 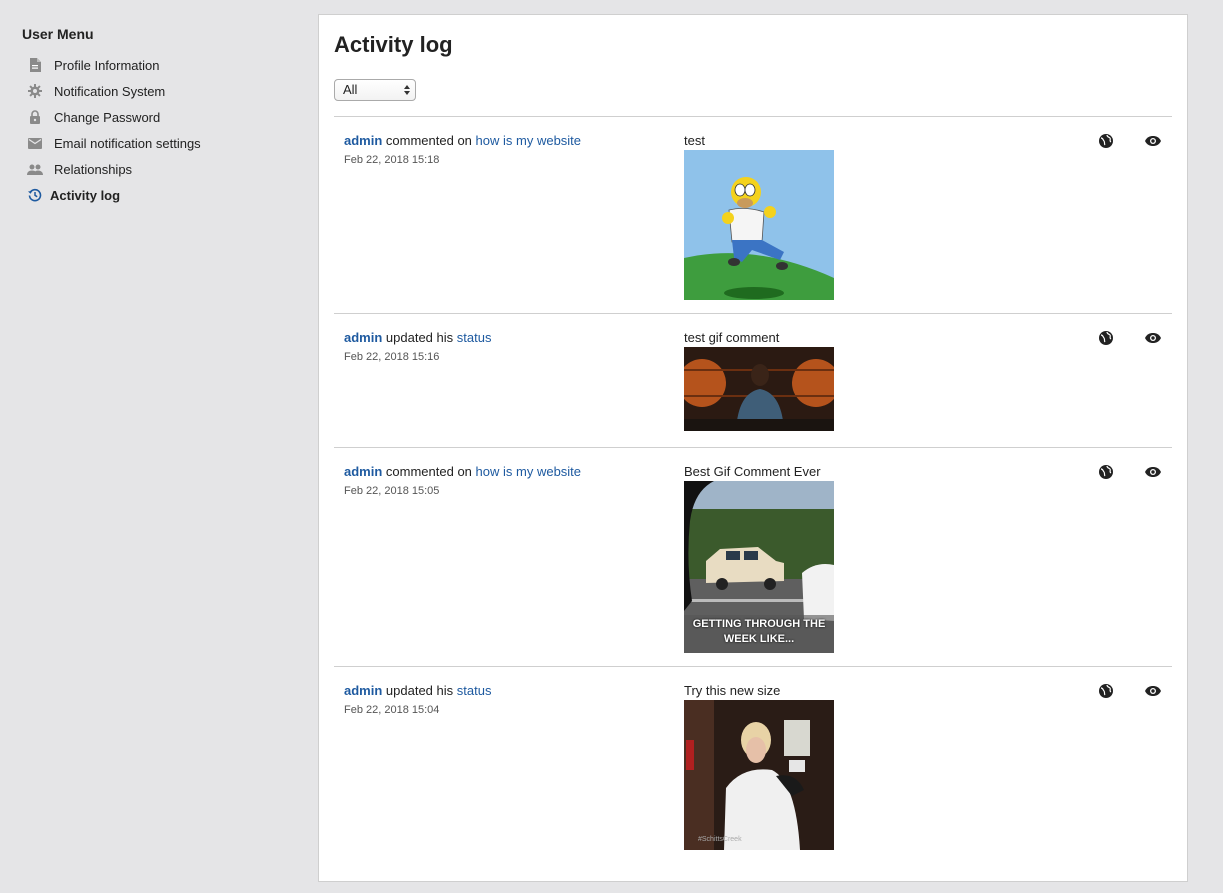 I want to click on filter-selected-value: All, so click(x=350, y=89).